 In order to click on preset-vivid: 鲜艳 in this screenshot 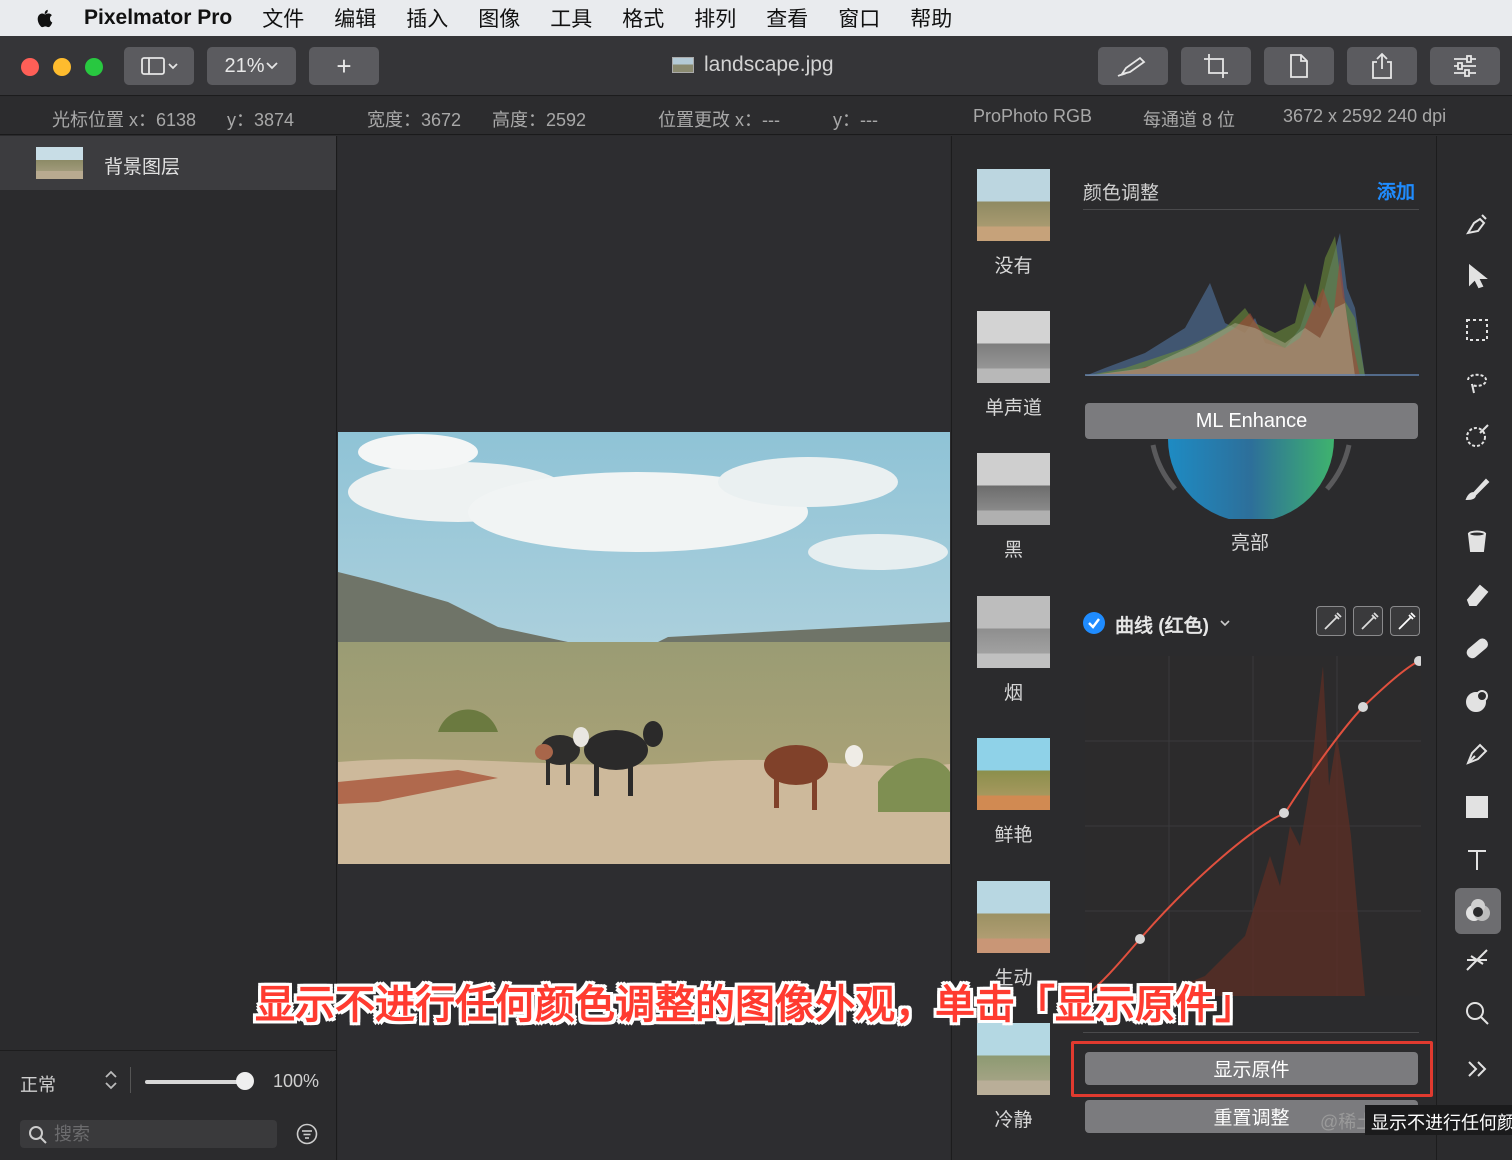, I will do `click(1013, 792)`.